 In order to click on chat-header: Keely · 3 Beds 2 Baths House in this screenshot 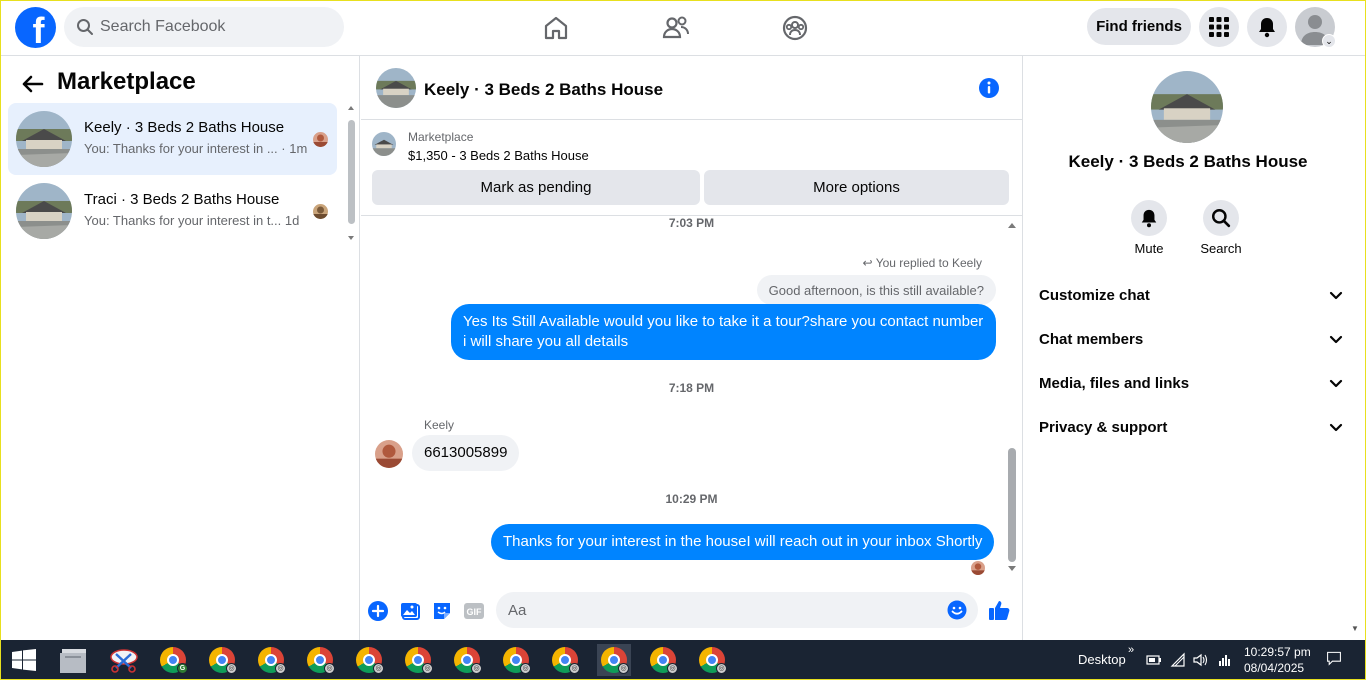, I will do `click(691, 88)`.